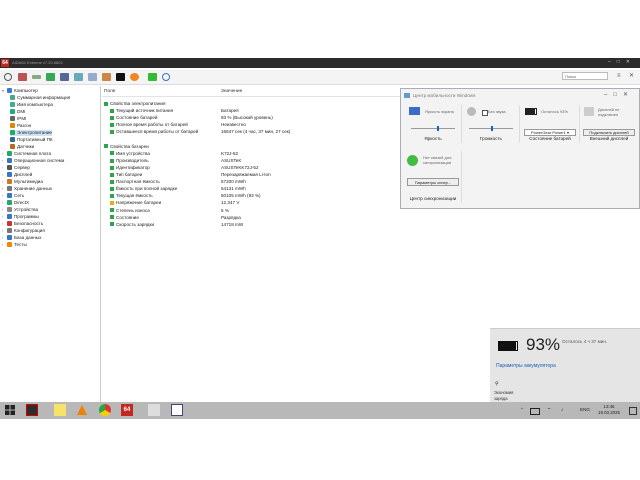 The image size is (640, 480). What do you see at coordinates (154, 410) in the screenshot?
I see `paint-icon` at bounding box center [154, 410].